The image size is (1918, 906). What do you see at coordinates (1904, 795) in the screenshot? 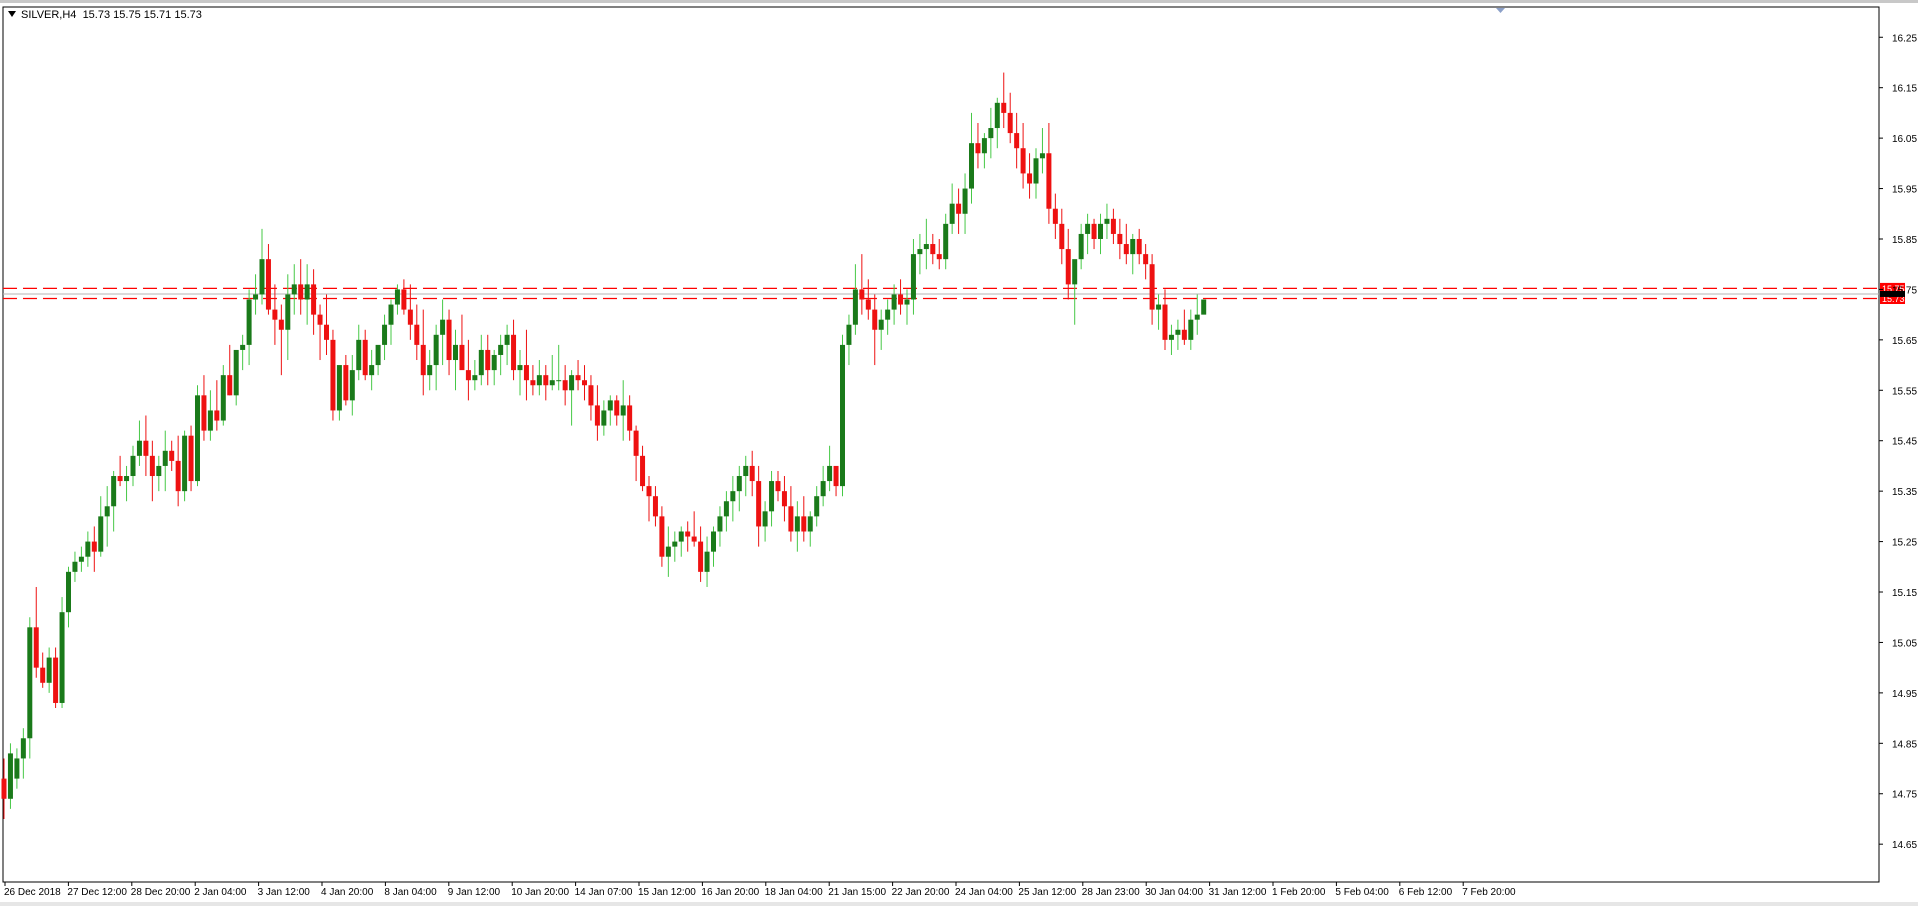
I see `y-tick-label: 14.75` at bounding box center [1904, 795].